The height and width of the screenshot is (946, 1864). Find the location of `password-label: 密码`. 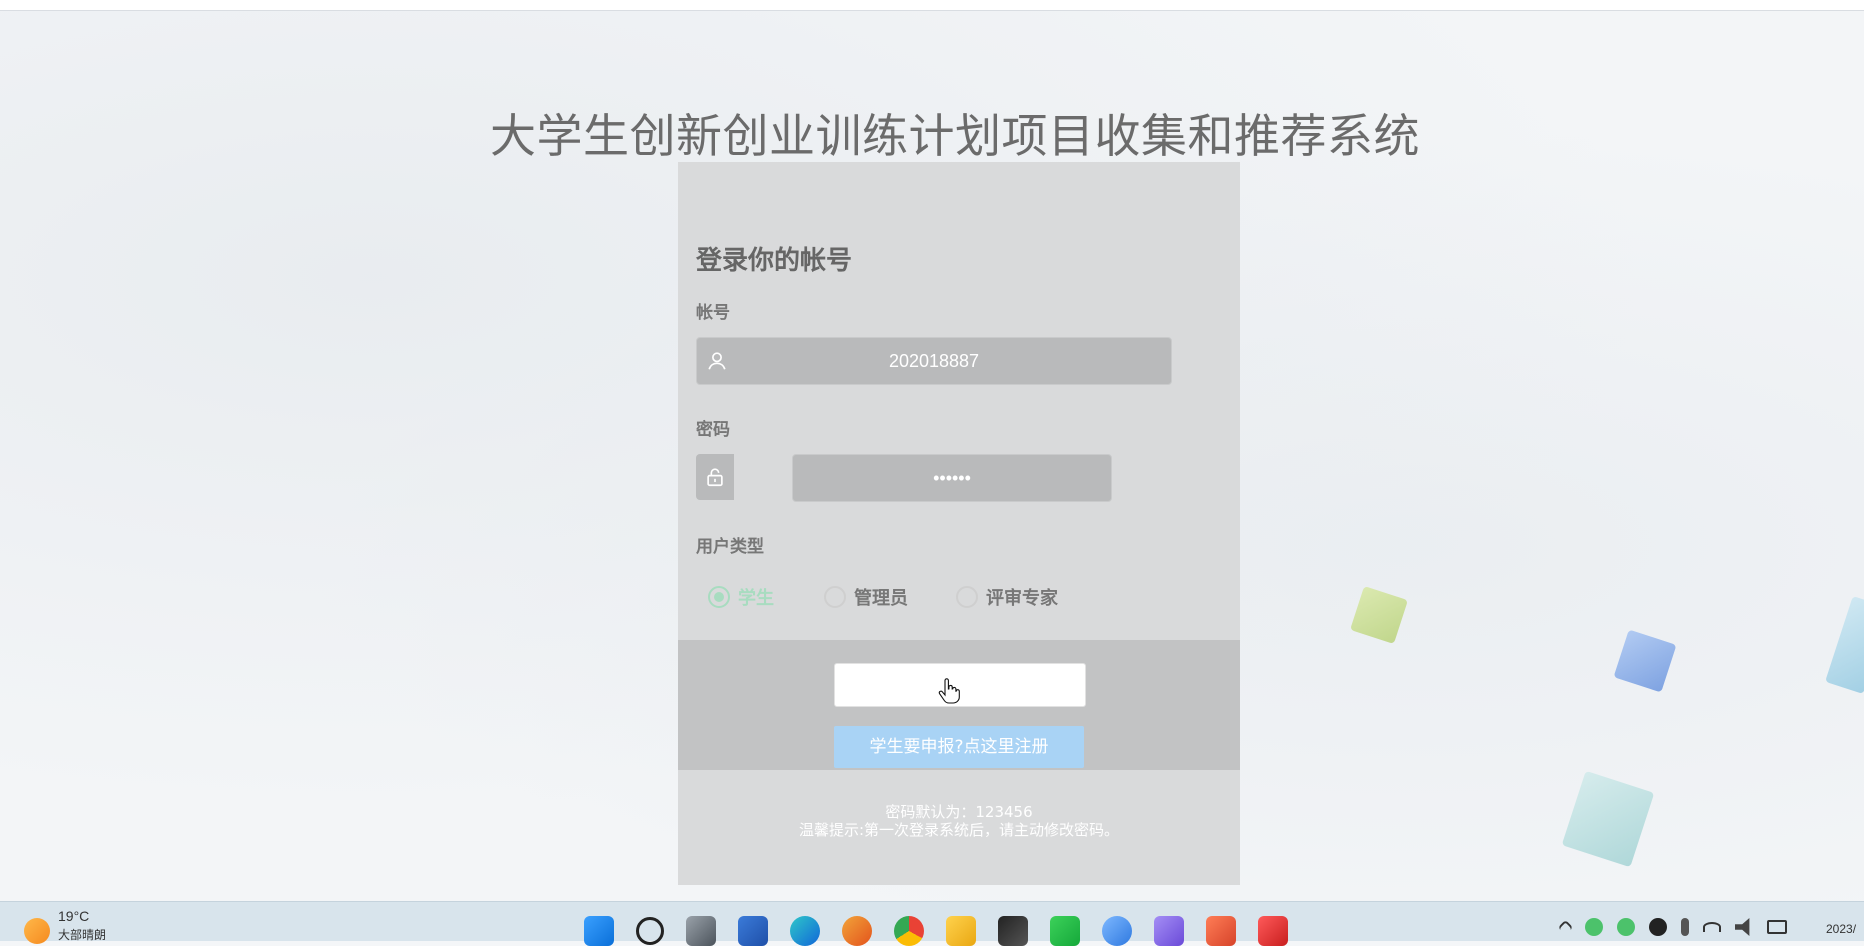

password-label: 密码 is located at coordinates (713, 430).